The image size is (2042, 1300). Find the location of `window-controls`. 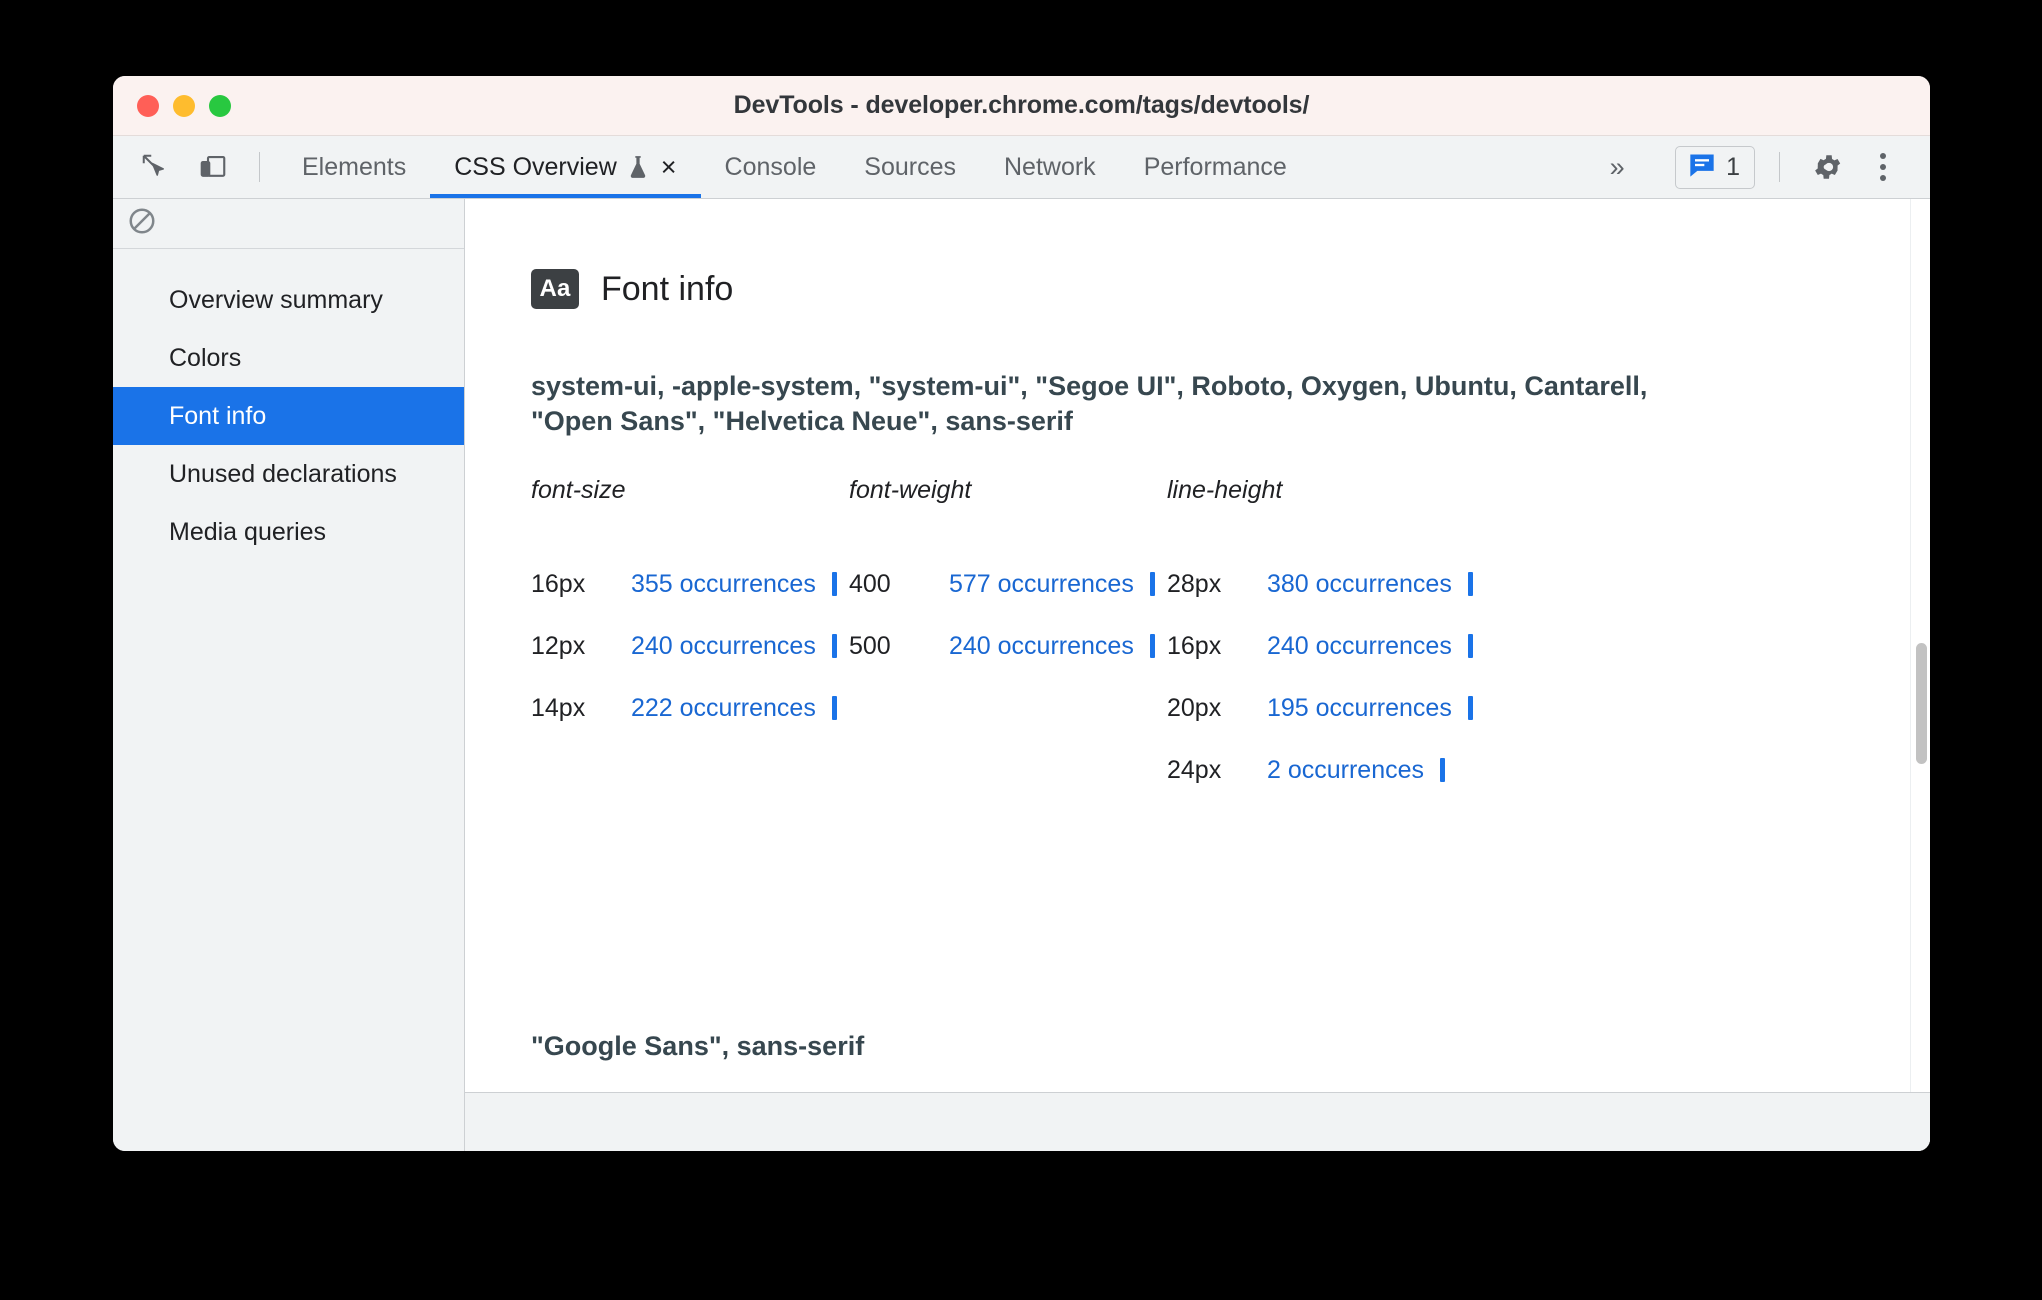

window-controls is located at coordinates (184, 105).